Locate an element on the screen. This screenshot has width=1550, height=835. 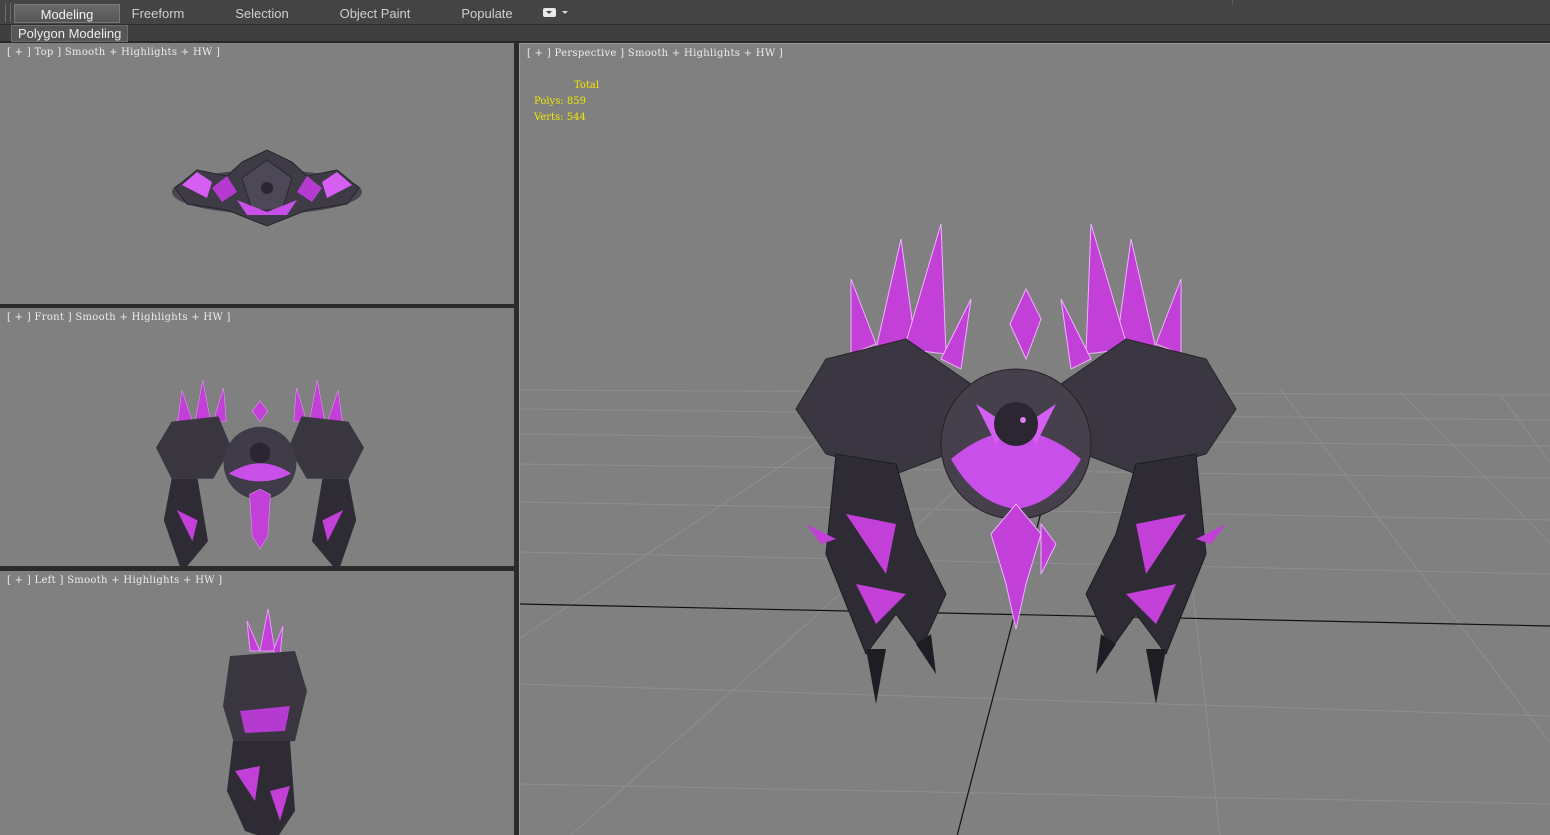
ribbon-grip-handle is located at coordinates (8, 12).